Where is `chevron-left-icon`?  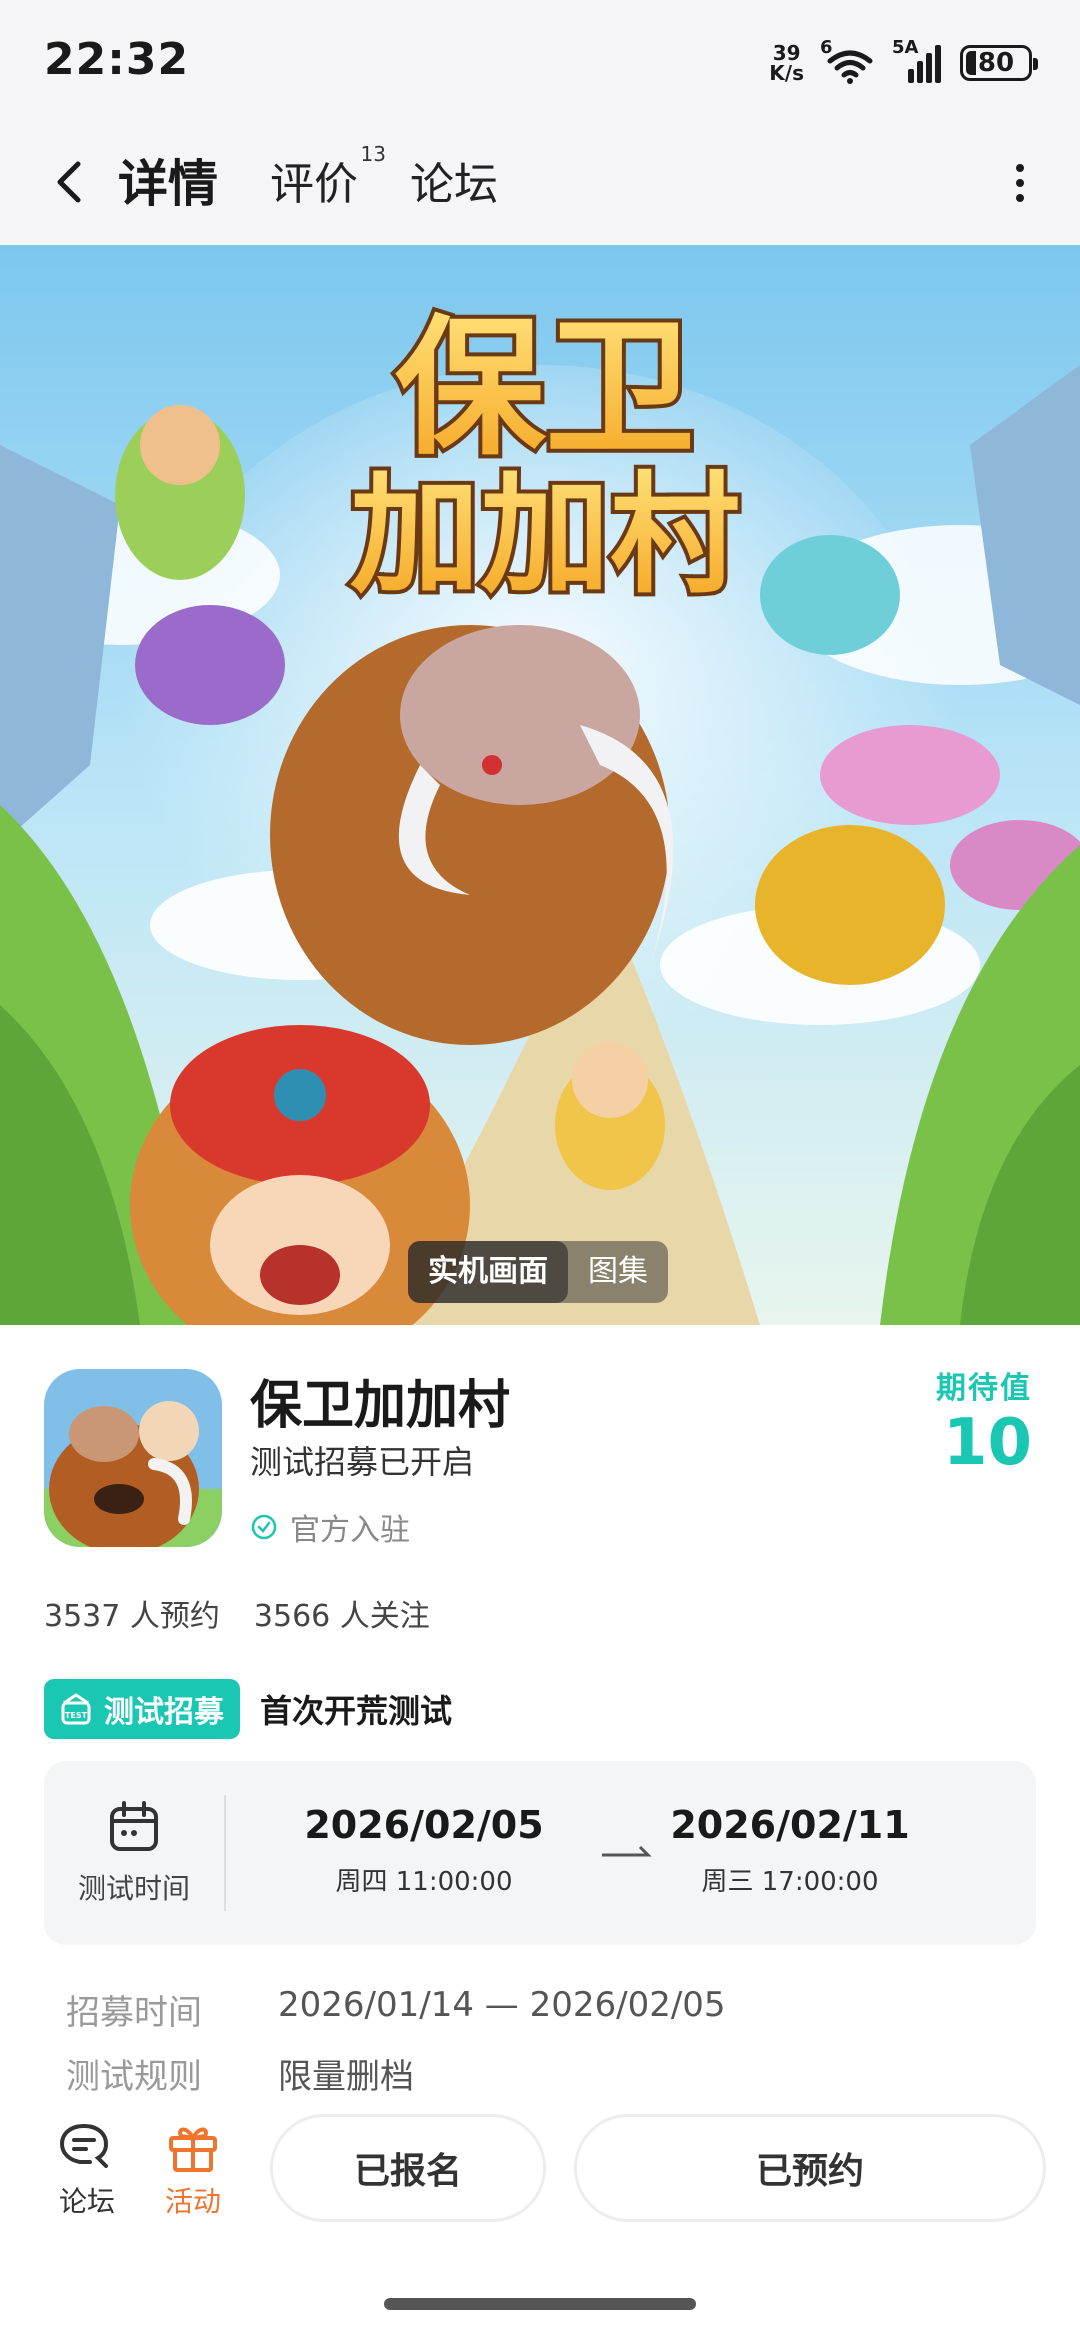
chevron-left-icon is located at coordinates (69, 182).